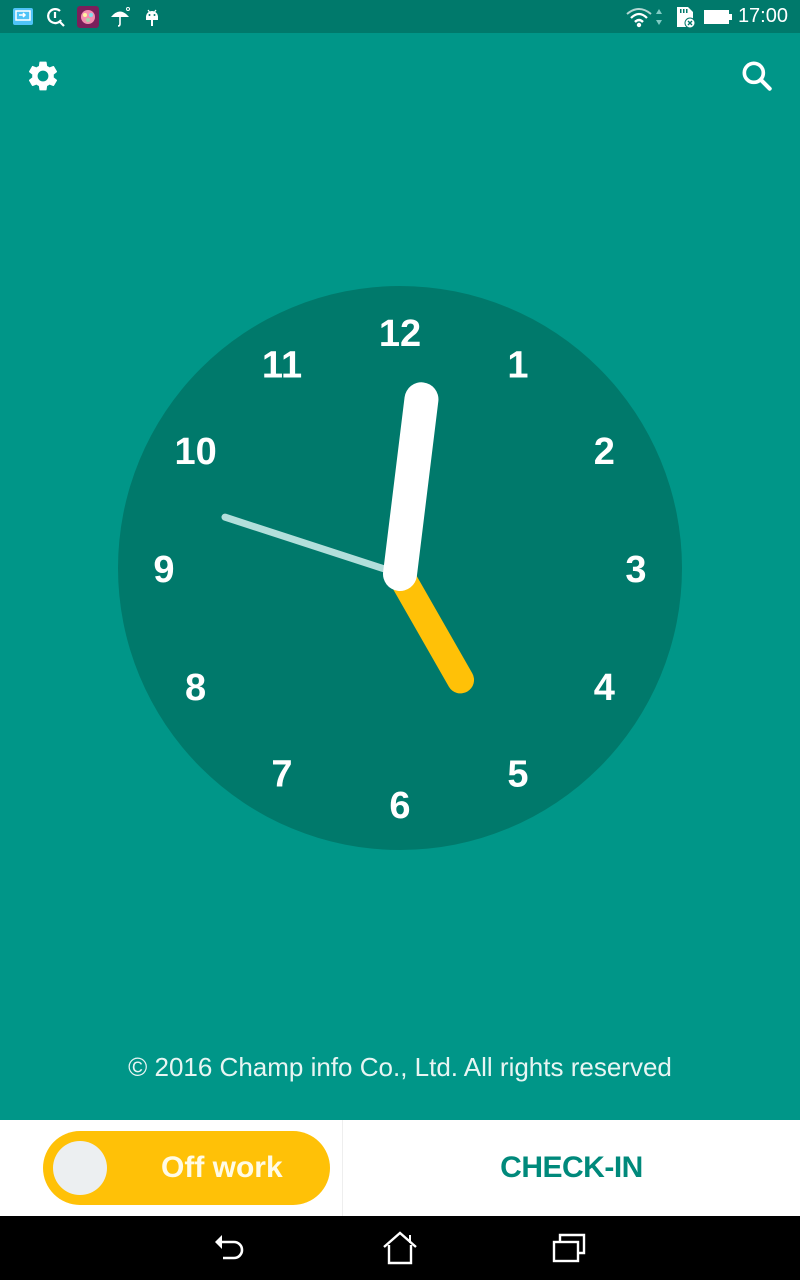  I want to click on home-icon, so click(400, 1248).